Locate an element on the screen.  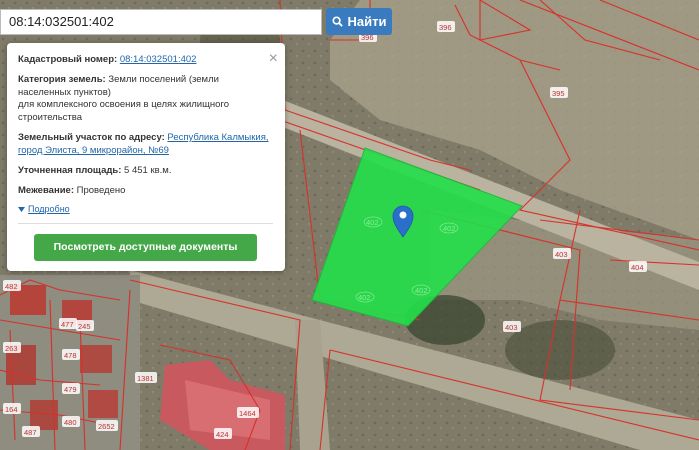
svg-text: 482 is located at coordinates (11, 286).